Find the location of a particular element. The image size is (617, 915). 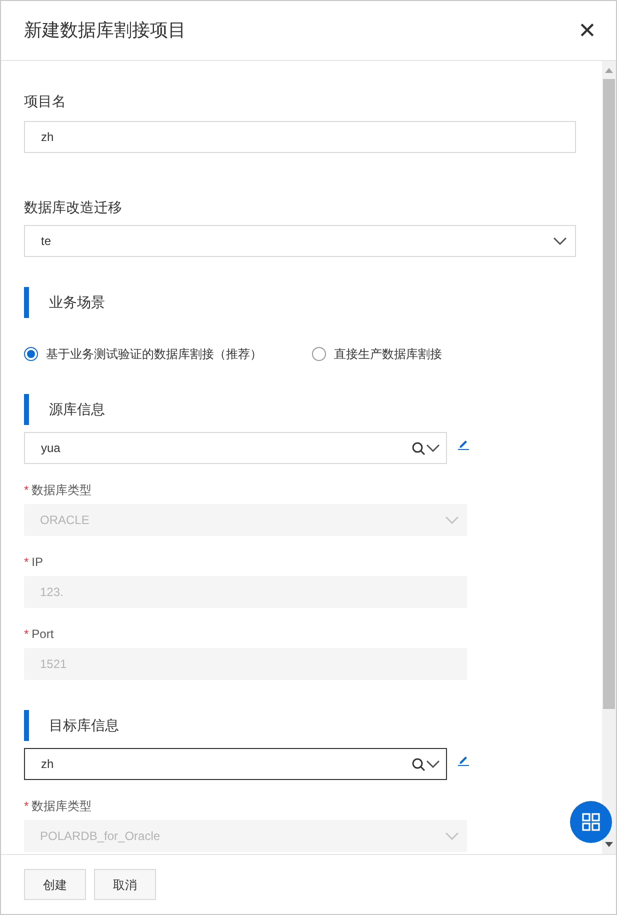

dialog-title: 新建数据库割接项目 is located at coordinates (105, 30).